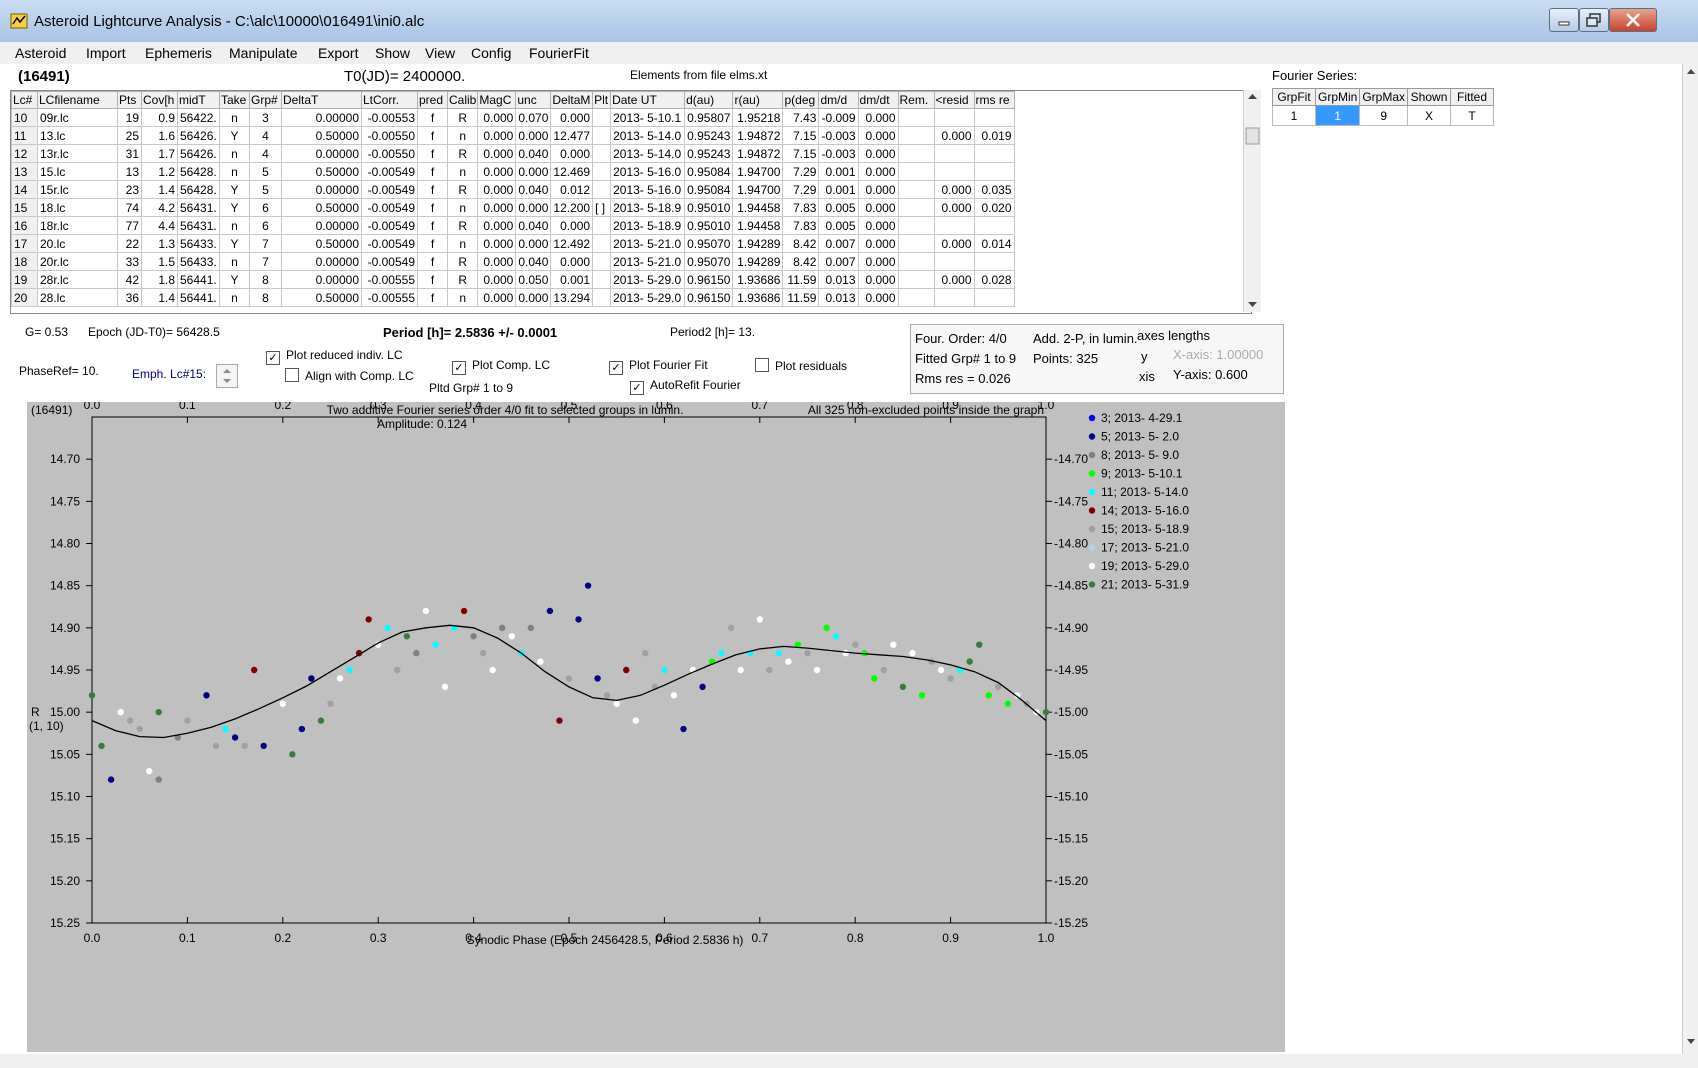 The width and height of the screenshot is (1698, 1068). I want to click on lc-cell: 1.7, so click(159, 153).